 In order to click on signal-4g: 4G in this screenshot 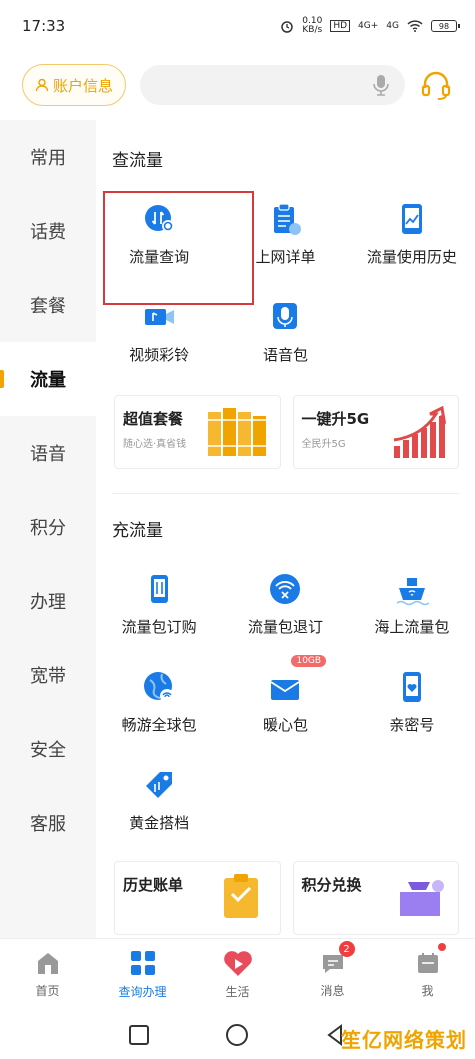, I will do `click(392, 26)`.